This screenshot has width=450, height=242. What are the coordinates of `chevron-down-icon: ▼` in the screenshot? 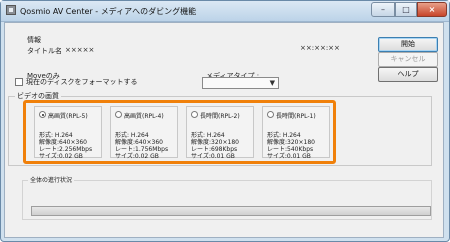 It's located at (272, 83).